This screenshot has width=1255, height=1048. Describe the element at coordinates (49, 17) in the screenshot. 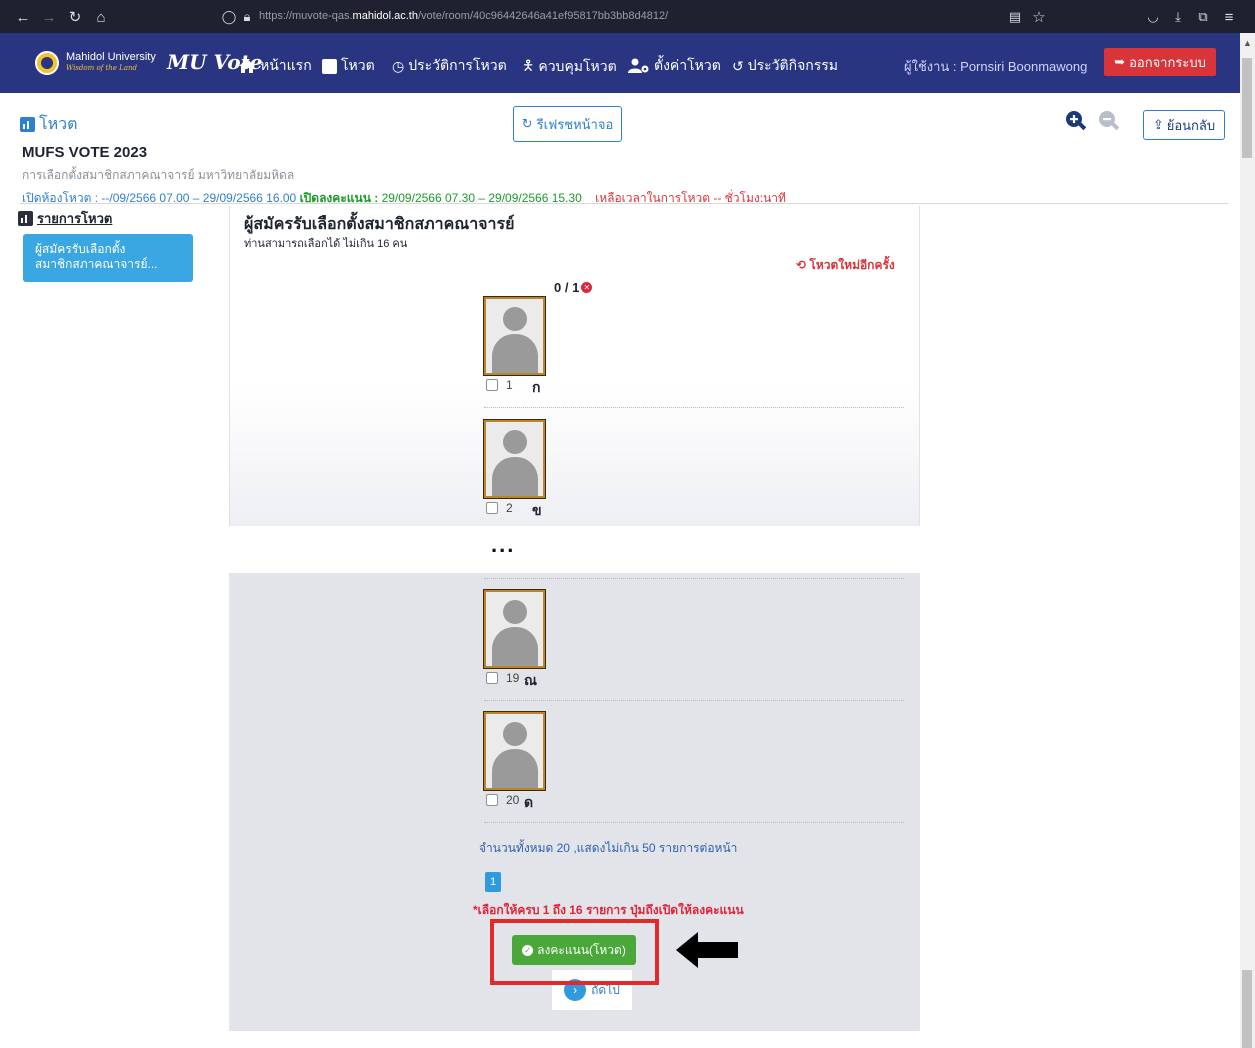

I see `forward-arrow-icon: →` at that location.